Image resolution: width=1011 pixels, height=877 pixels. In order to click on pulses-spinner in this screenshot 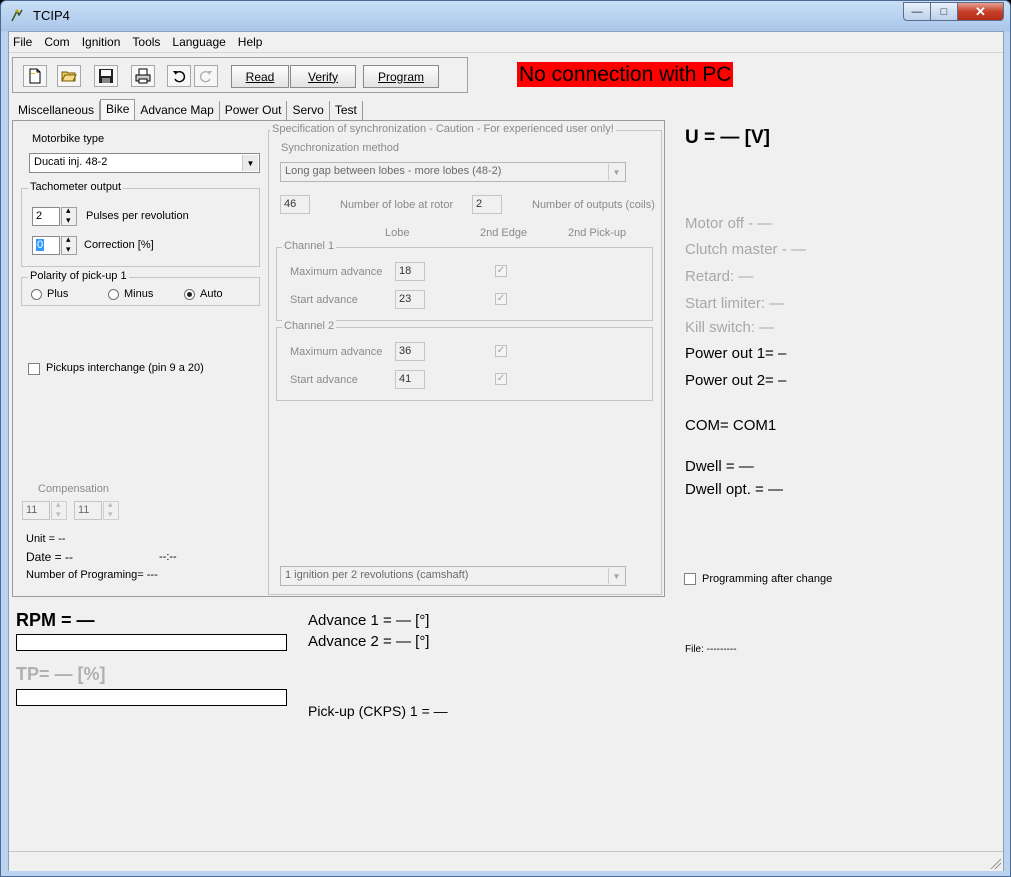, I will do `click(69, 215)`.